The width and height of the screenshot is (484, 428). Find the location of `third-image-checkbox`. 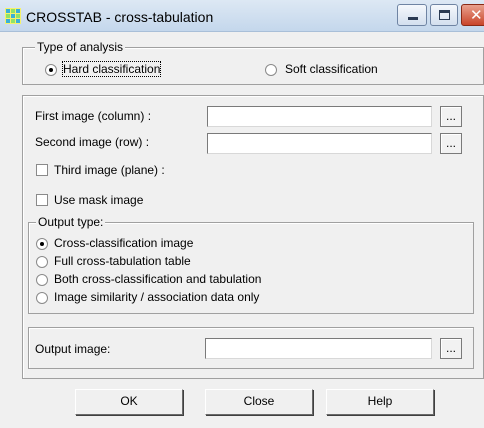

third-image-checkbox is located at coordinates (42, 170).